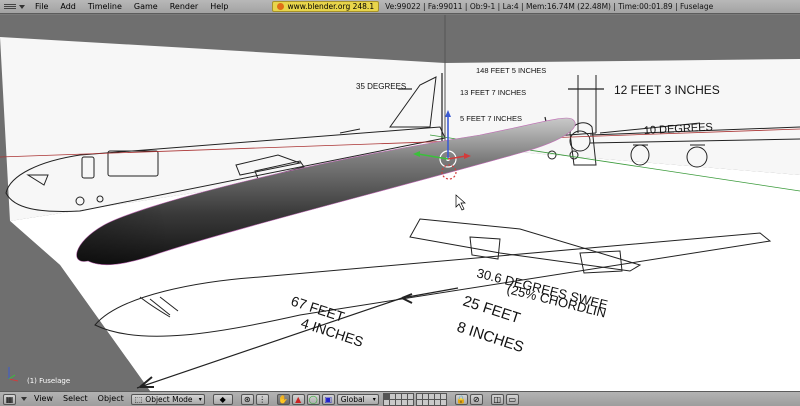  What do you see at coordinates (491, 118) in the screenshot?
I see `label-5-feet: 5 FEET 7 INCHES` at bounding box center [491, 118].